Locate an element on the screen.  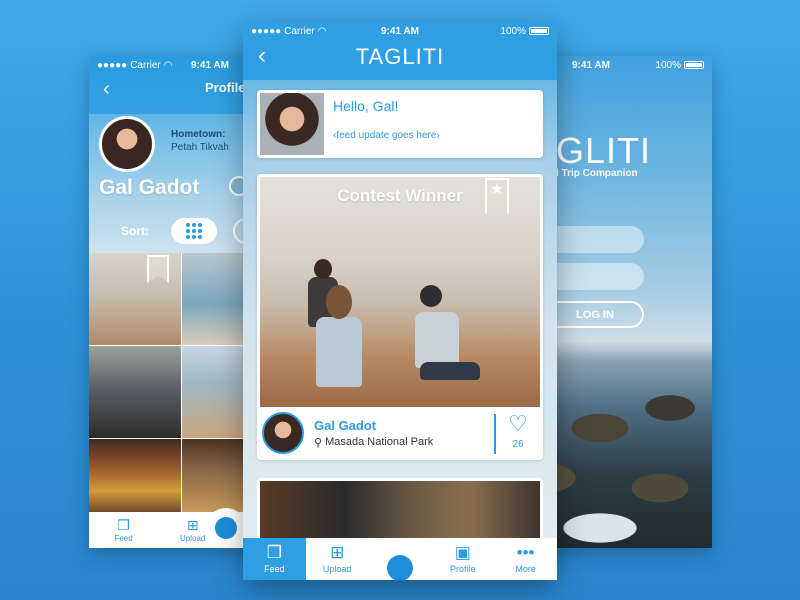
greeting-card: Hello, Gal! ‹feed update goes here› is located at coordinates (400, 124).